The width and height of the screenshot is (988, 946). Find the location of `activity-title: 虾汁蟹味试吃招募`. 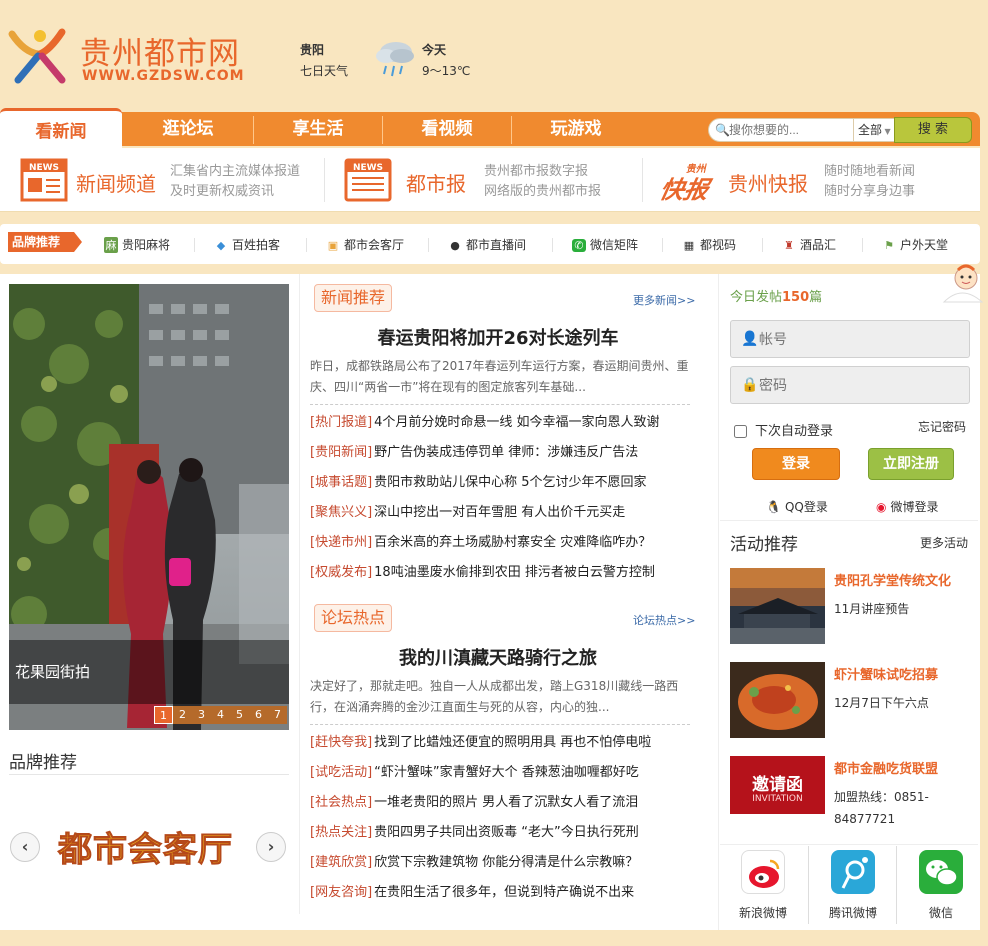

activity-title: 虾汁蟹味试吃招募 is located at coordinates (886, 673).